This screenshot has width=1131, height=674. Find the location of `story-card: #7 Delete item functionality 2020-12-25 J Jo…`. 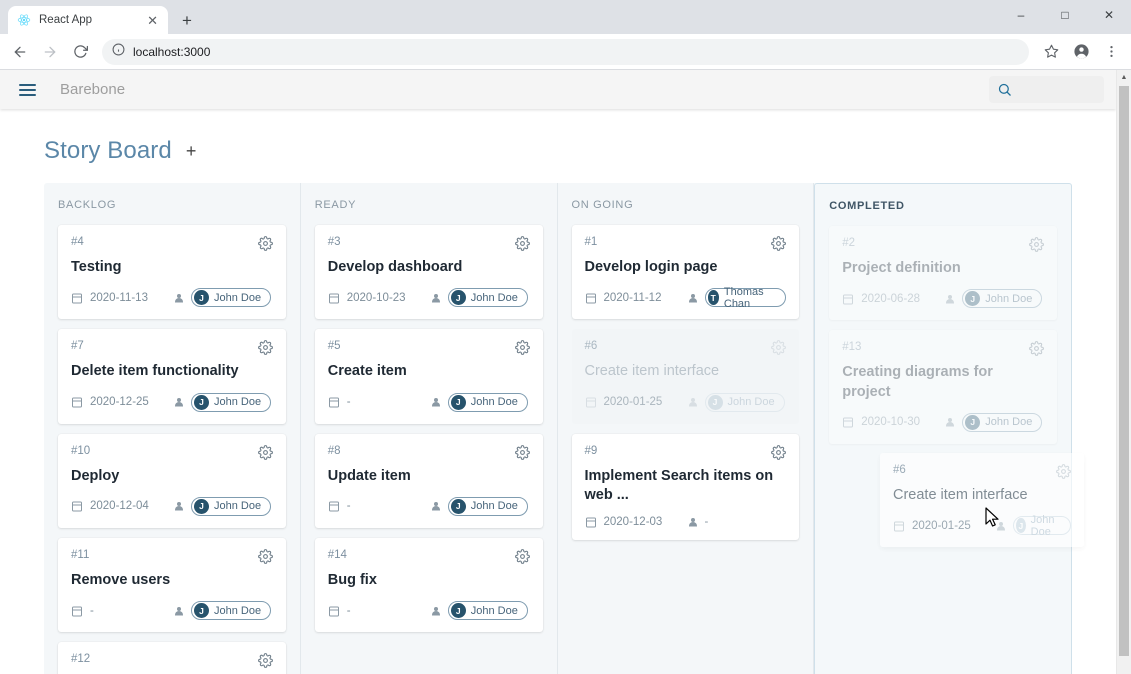

story-card: #7 Delete item functionality 2020-12-25 J Jo… is located at coordinates (172, 376).